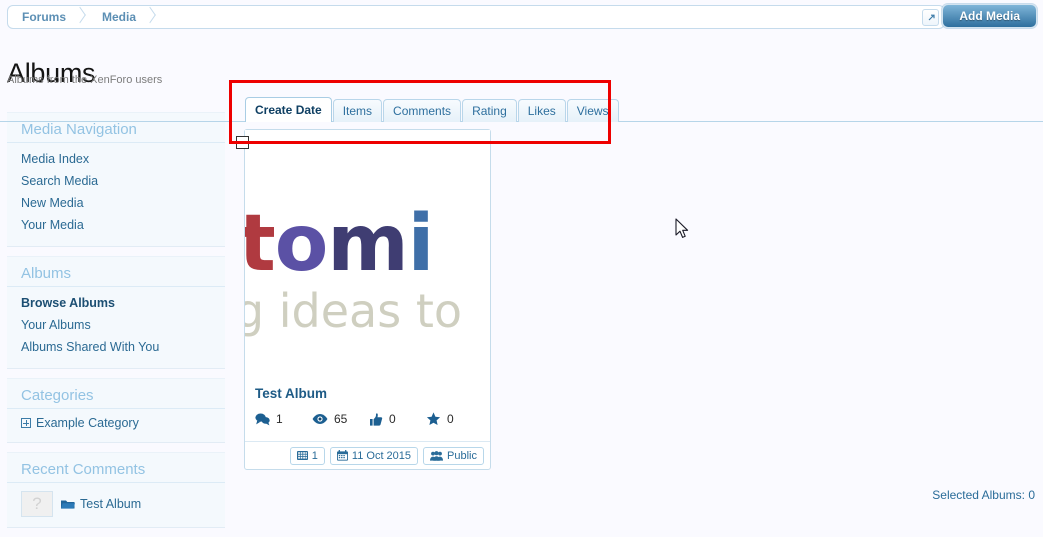 This screenshot has height=537, width=1043. I want to click on add-media-button: Add Media, so click(989, 16).